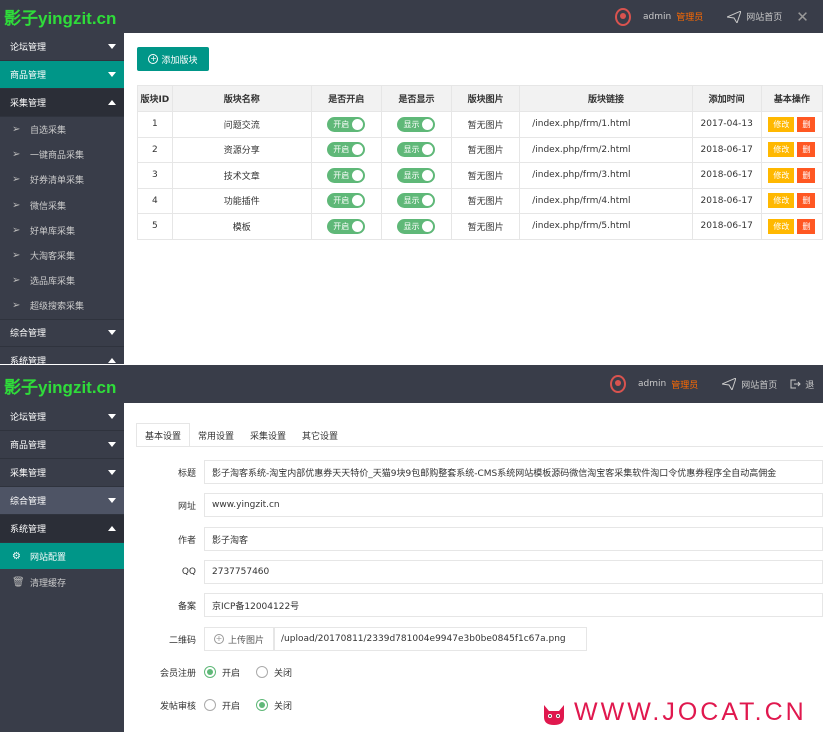 Image resolution: width=823 pixels, height=732 pixels. I want to click on sidebar-subitem: ➢ 微信采集, so click(62, 205).